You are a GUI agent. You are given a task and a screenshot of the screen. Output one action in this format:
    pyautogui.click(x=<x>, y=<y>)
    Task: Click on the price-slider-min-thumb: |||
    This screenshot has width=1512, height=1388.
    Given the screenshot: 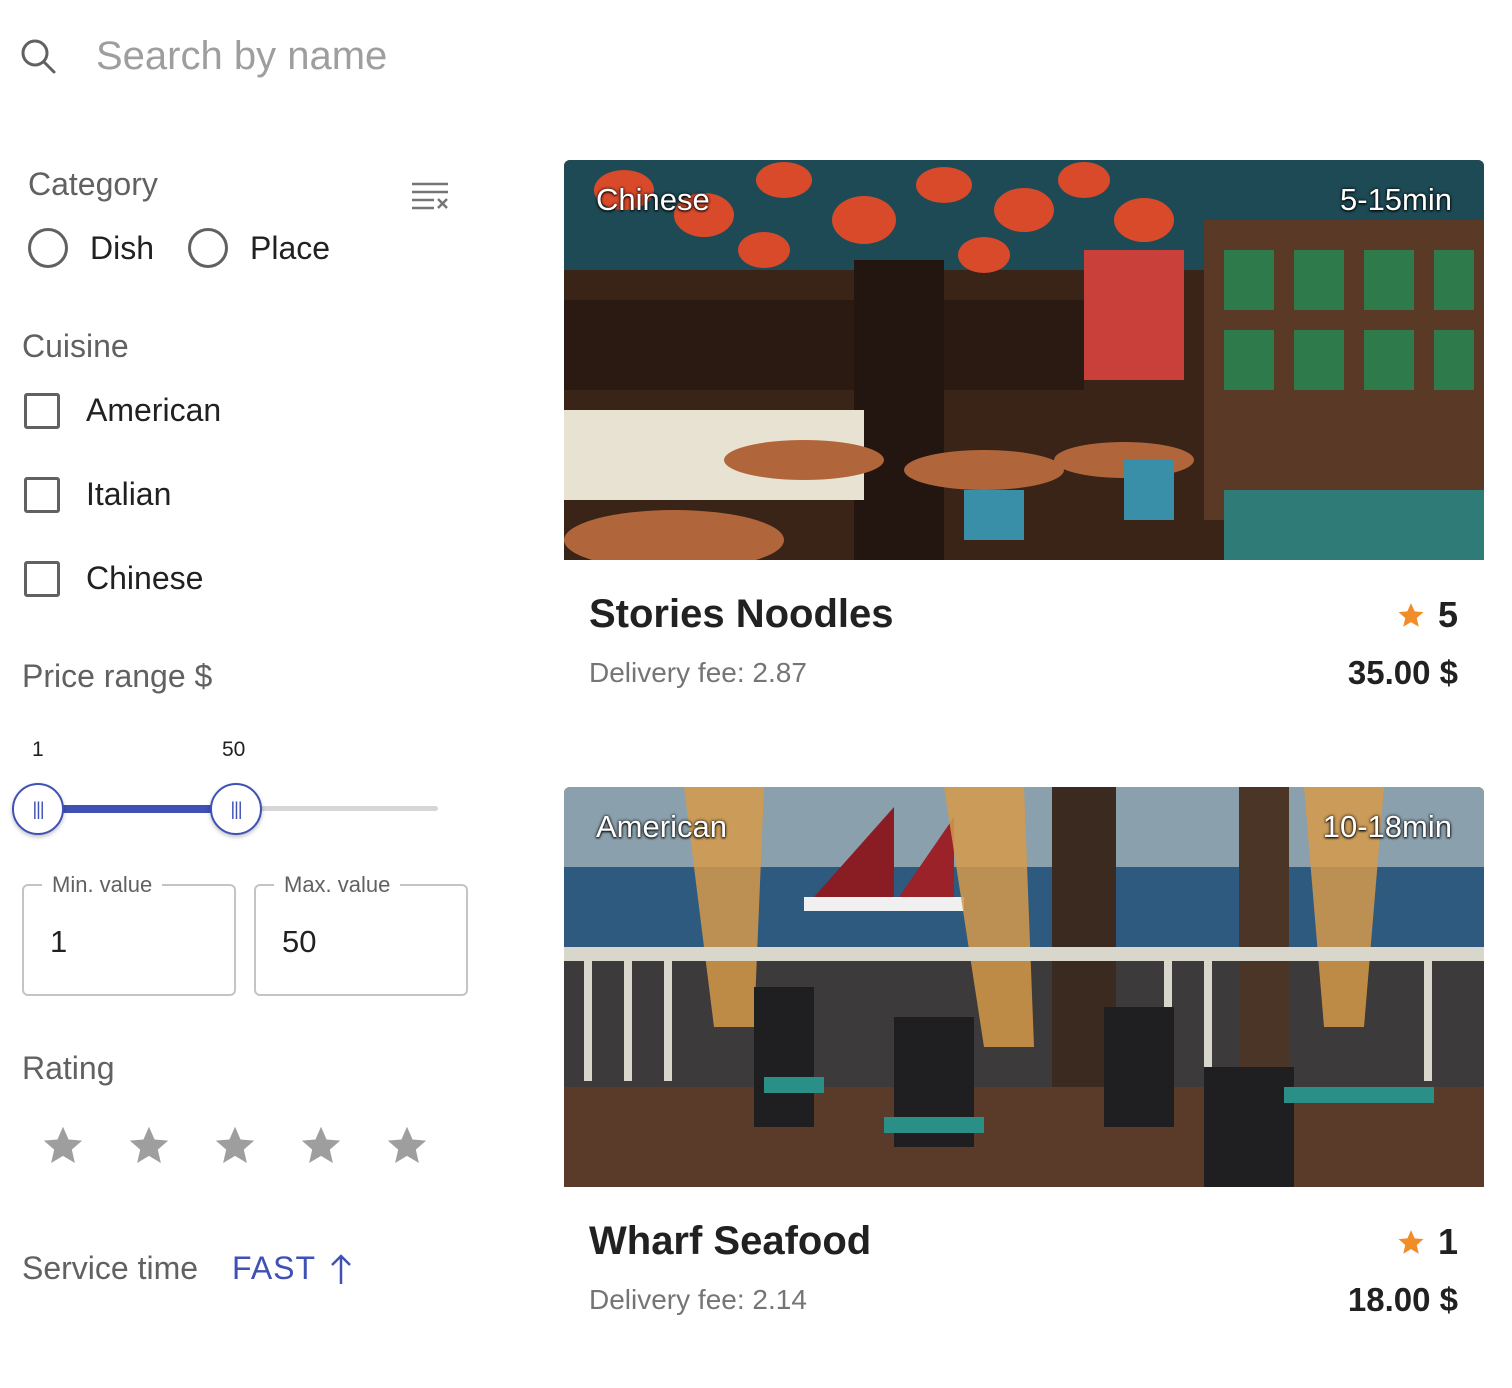 What is the action you would take?
    pyautogui.click(x=38, y=809)
    